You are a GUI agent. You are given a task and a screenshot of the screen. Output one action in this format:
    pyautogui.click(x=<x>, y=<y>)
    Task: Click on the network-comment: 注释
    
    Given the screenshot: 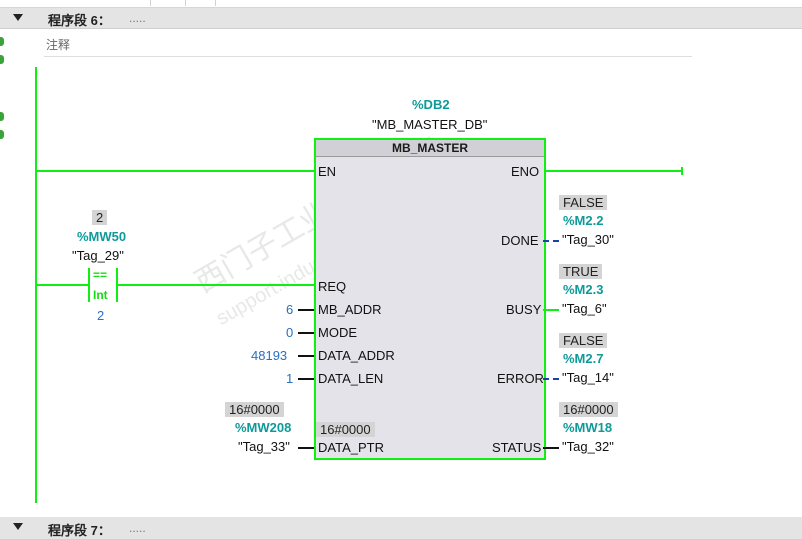 What is the action you would take?
    pyautogui.click(x=368, y=44)
    